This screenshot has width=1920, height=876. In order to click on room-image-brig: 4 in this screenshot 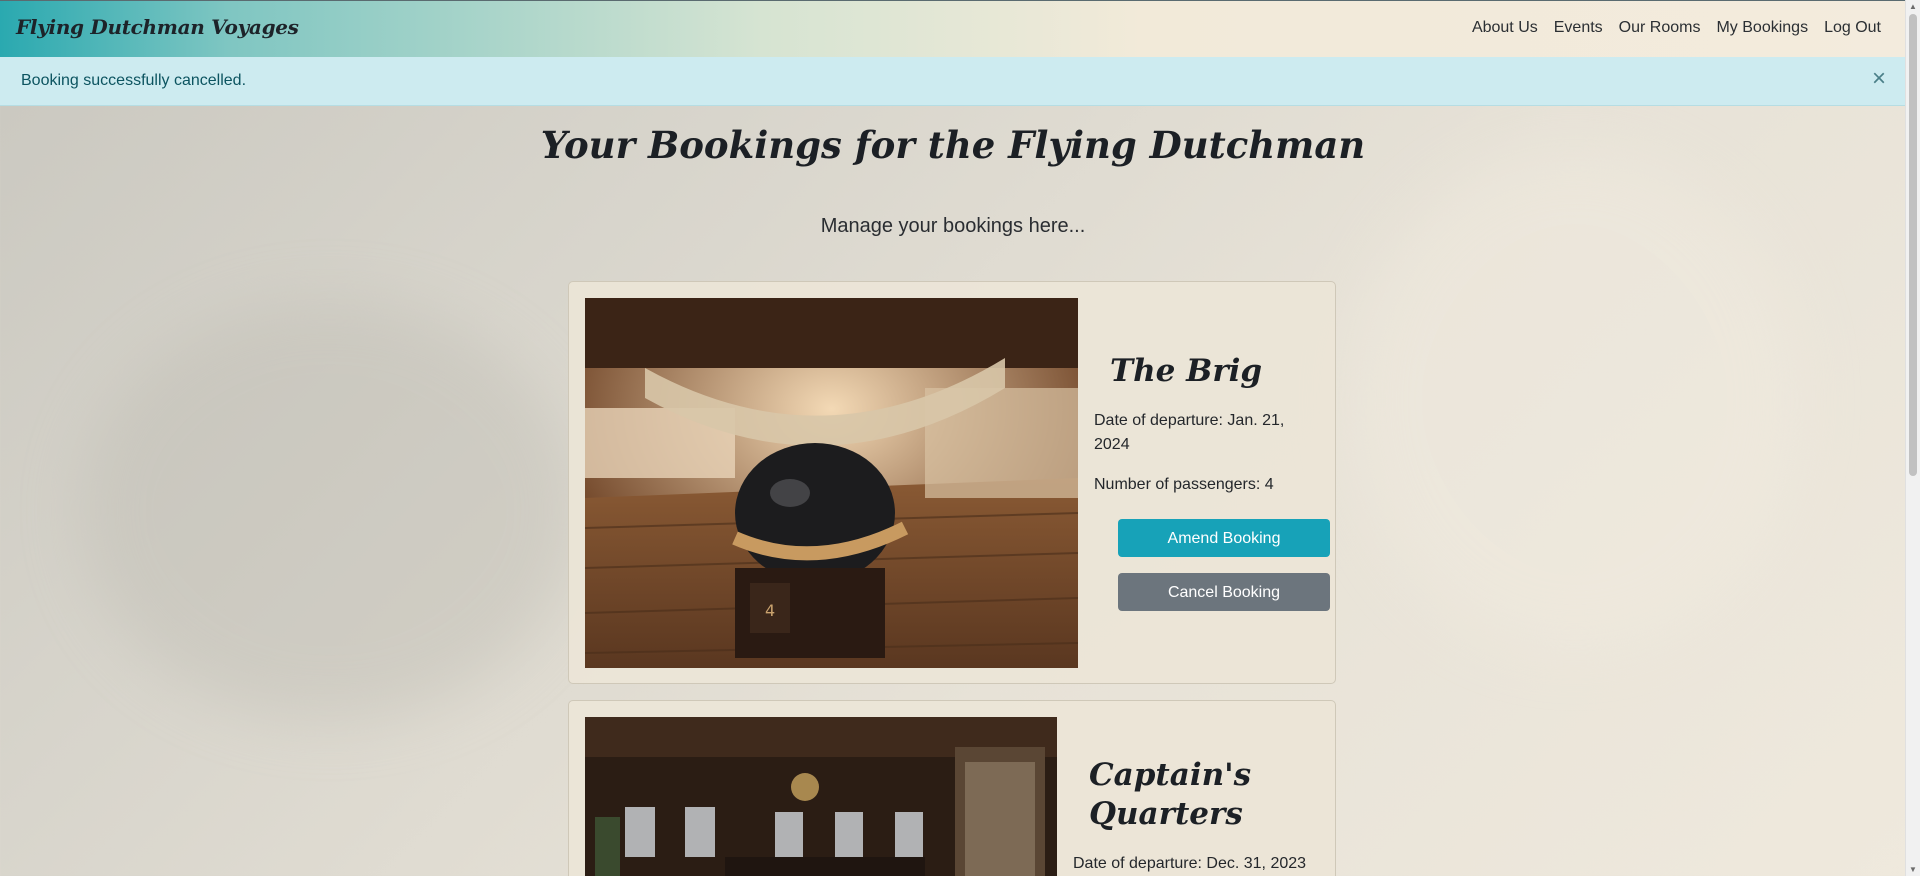, I will do `click(831, 483)`.